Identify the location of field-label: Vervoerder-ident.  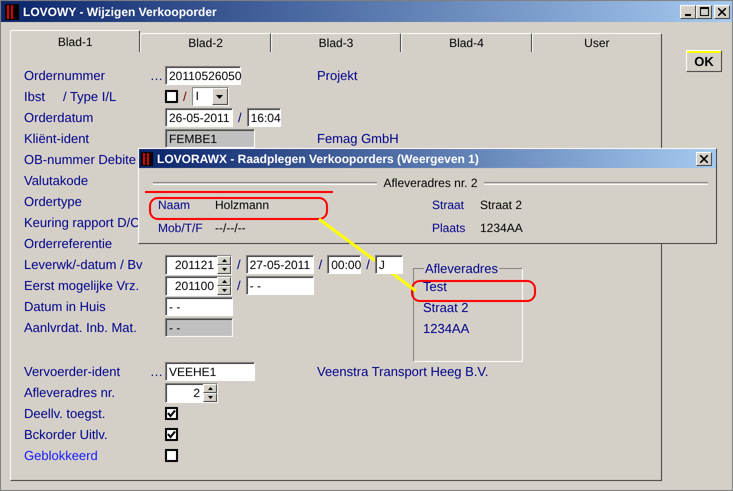
(72, 371).